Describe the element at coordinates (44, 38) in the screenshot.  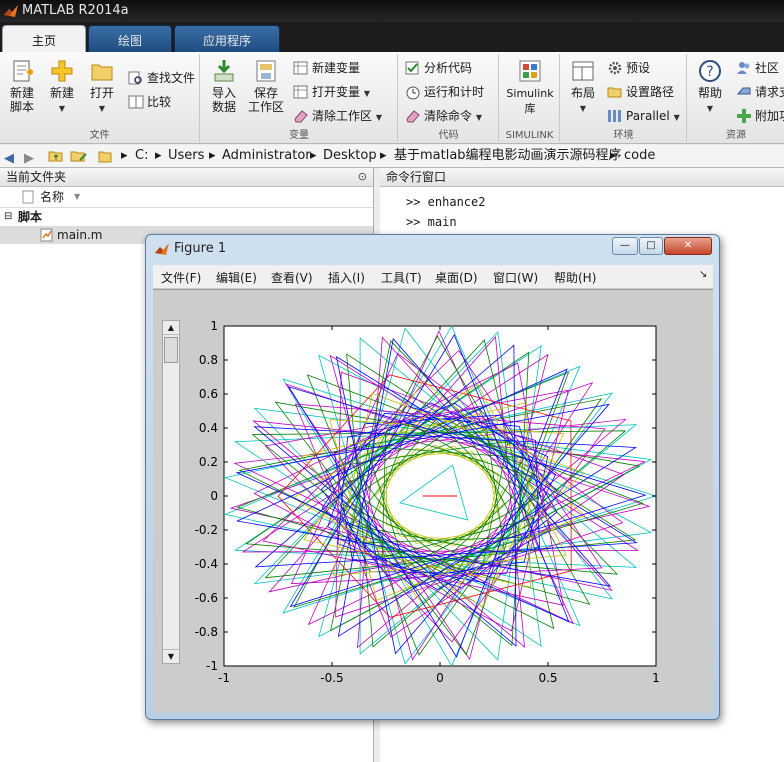
I see `tab-home: 主页` at that location.